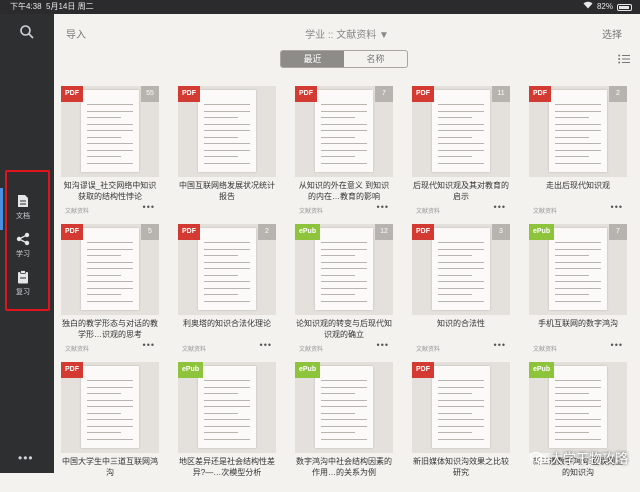 The image size is (640, 492). What do you see at coordinates (23, 216) in the screenshot?
I see `sidebar-item-label: 文档` at bounding box center [23, 216].